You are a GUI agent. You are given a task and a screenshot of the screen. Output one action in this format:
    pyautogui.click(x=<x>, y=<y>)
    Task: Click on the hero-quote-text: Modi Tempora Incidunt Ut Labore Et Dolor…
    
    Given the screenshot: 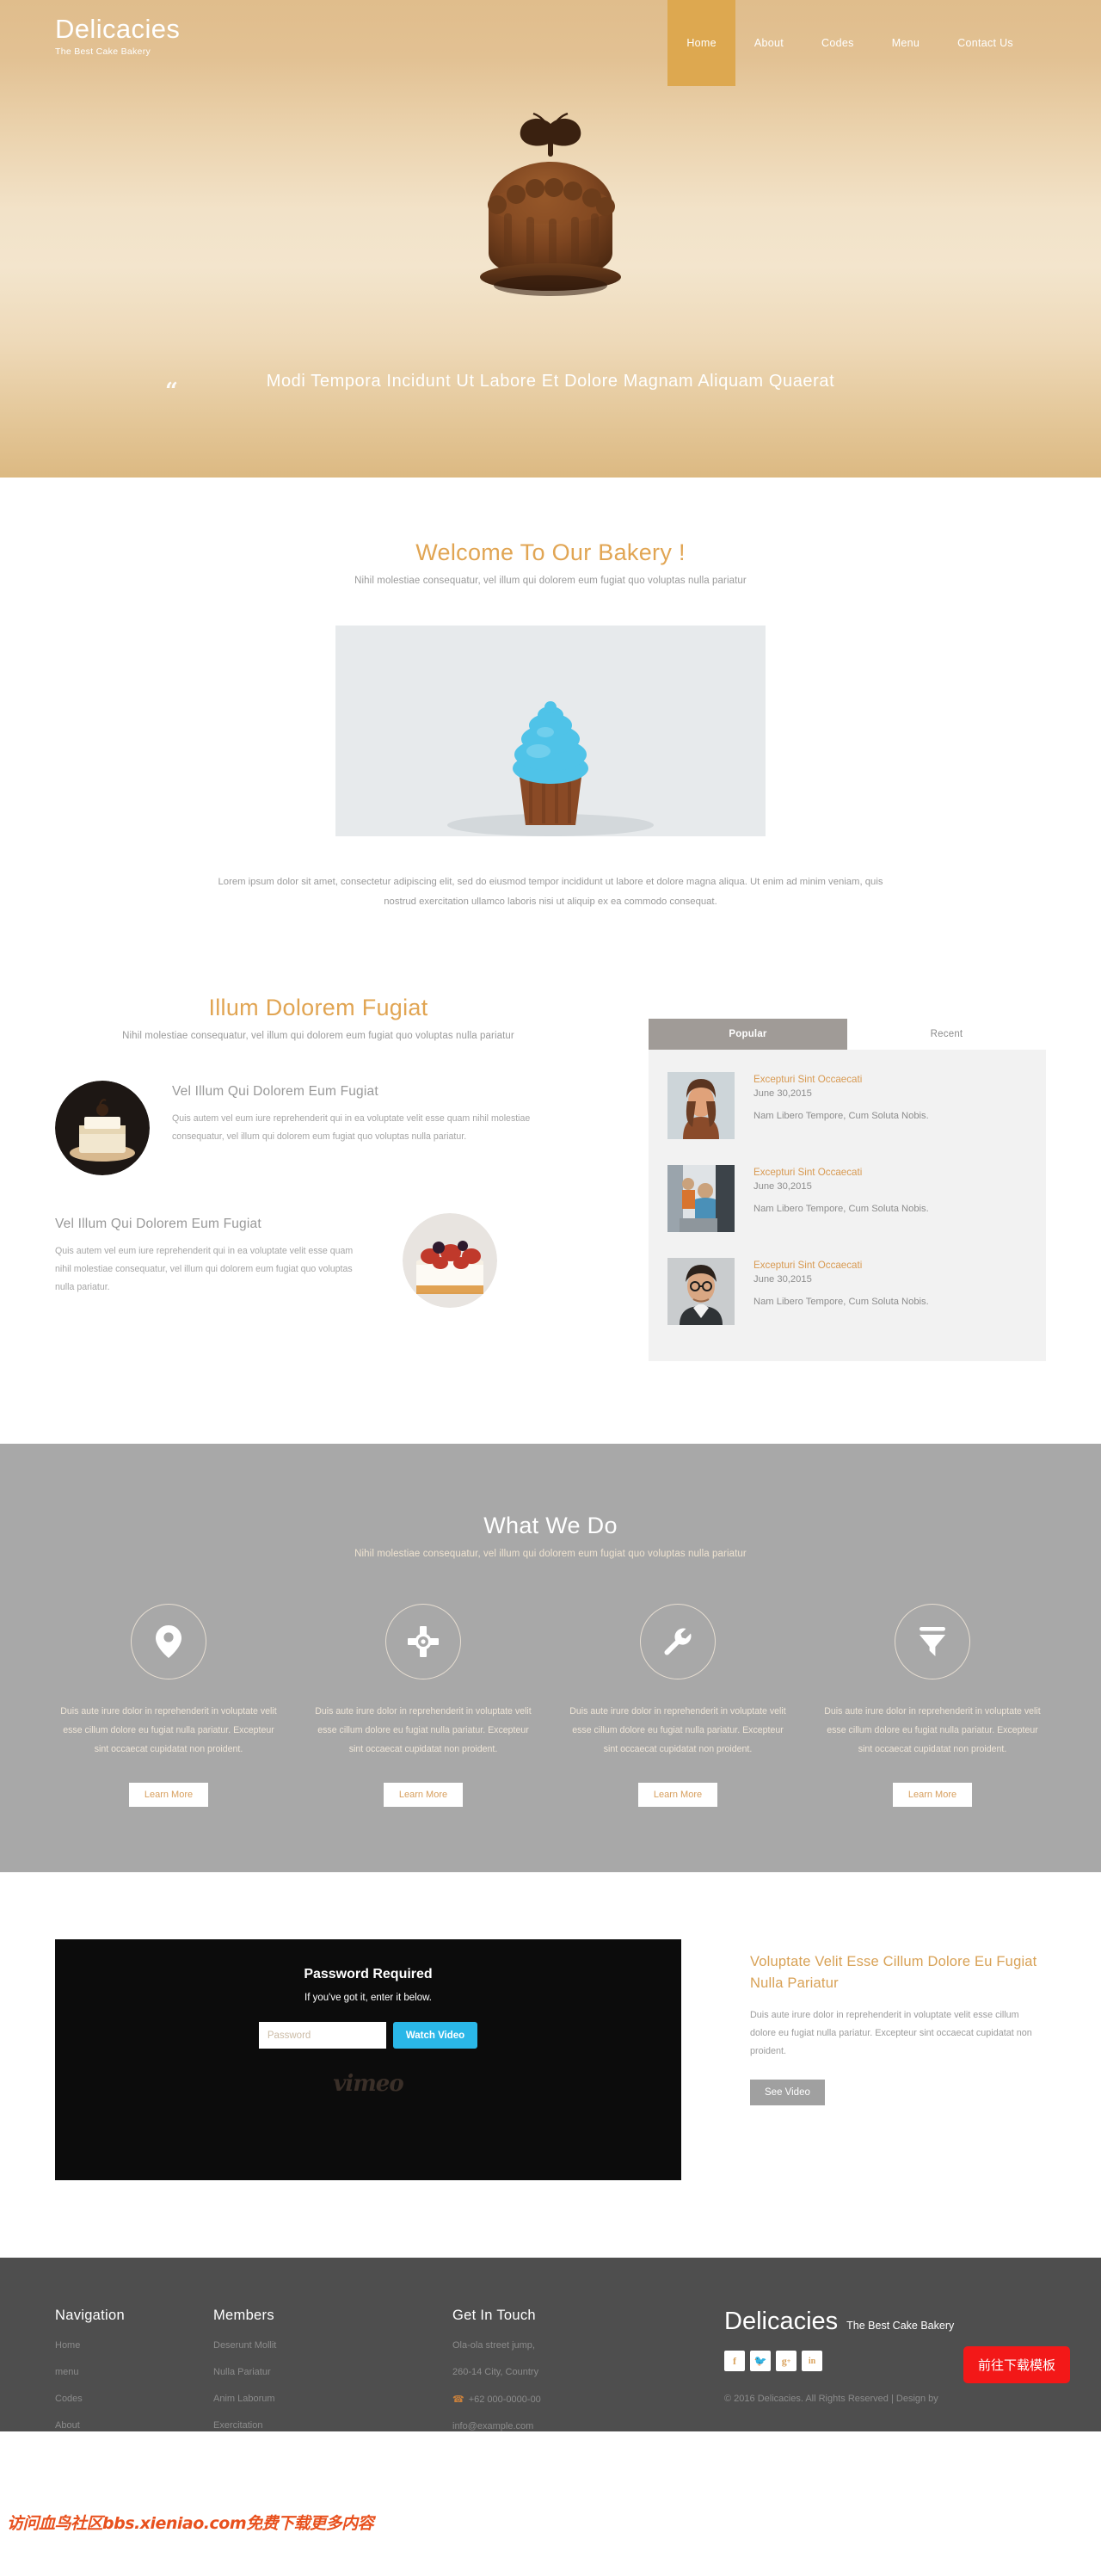 What is the action you would take?
    pyautogui.click(x=550, y=382)
    